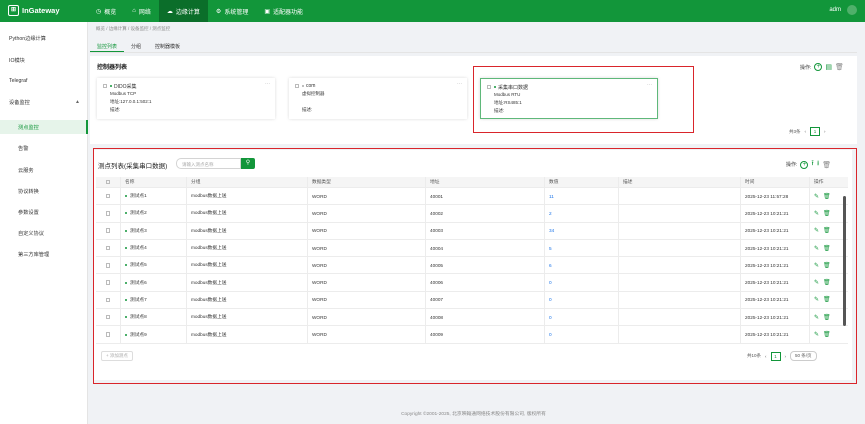 This screenshot has width=865, height=424. I want to click on nav-system: ⚙ 系统管理, so click(232, 11).